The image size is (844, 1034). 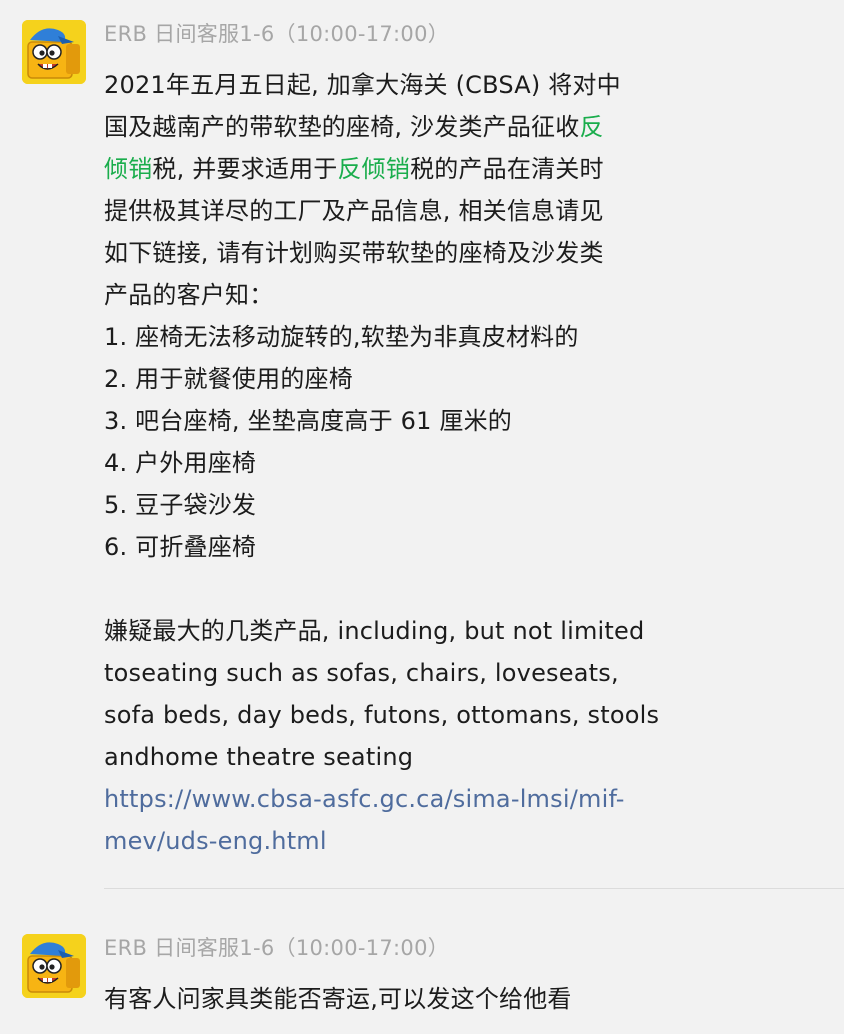 I want to click on highlighted-keyword: 反倾销, so click(x=373, y=169).